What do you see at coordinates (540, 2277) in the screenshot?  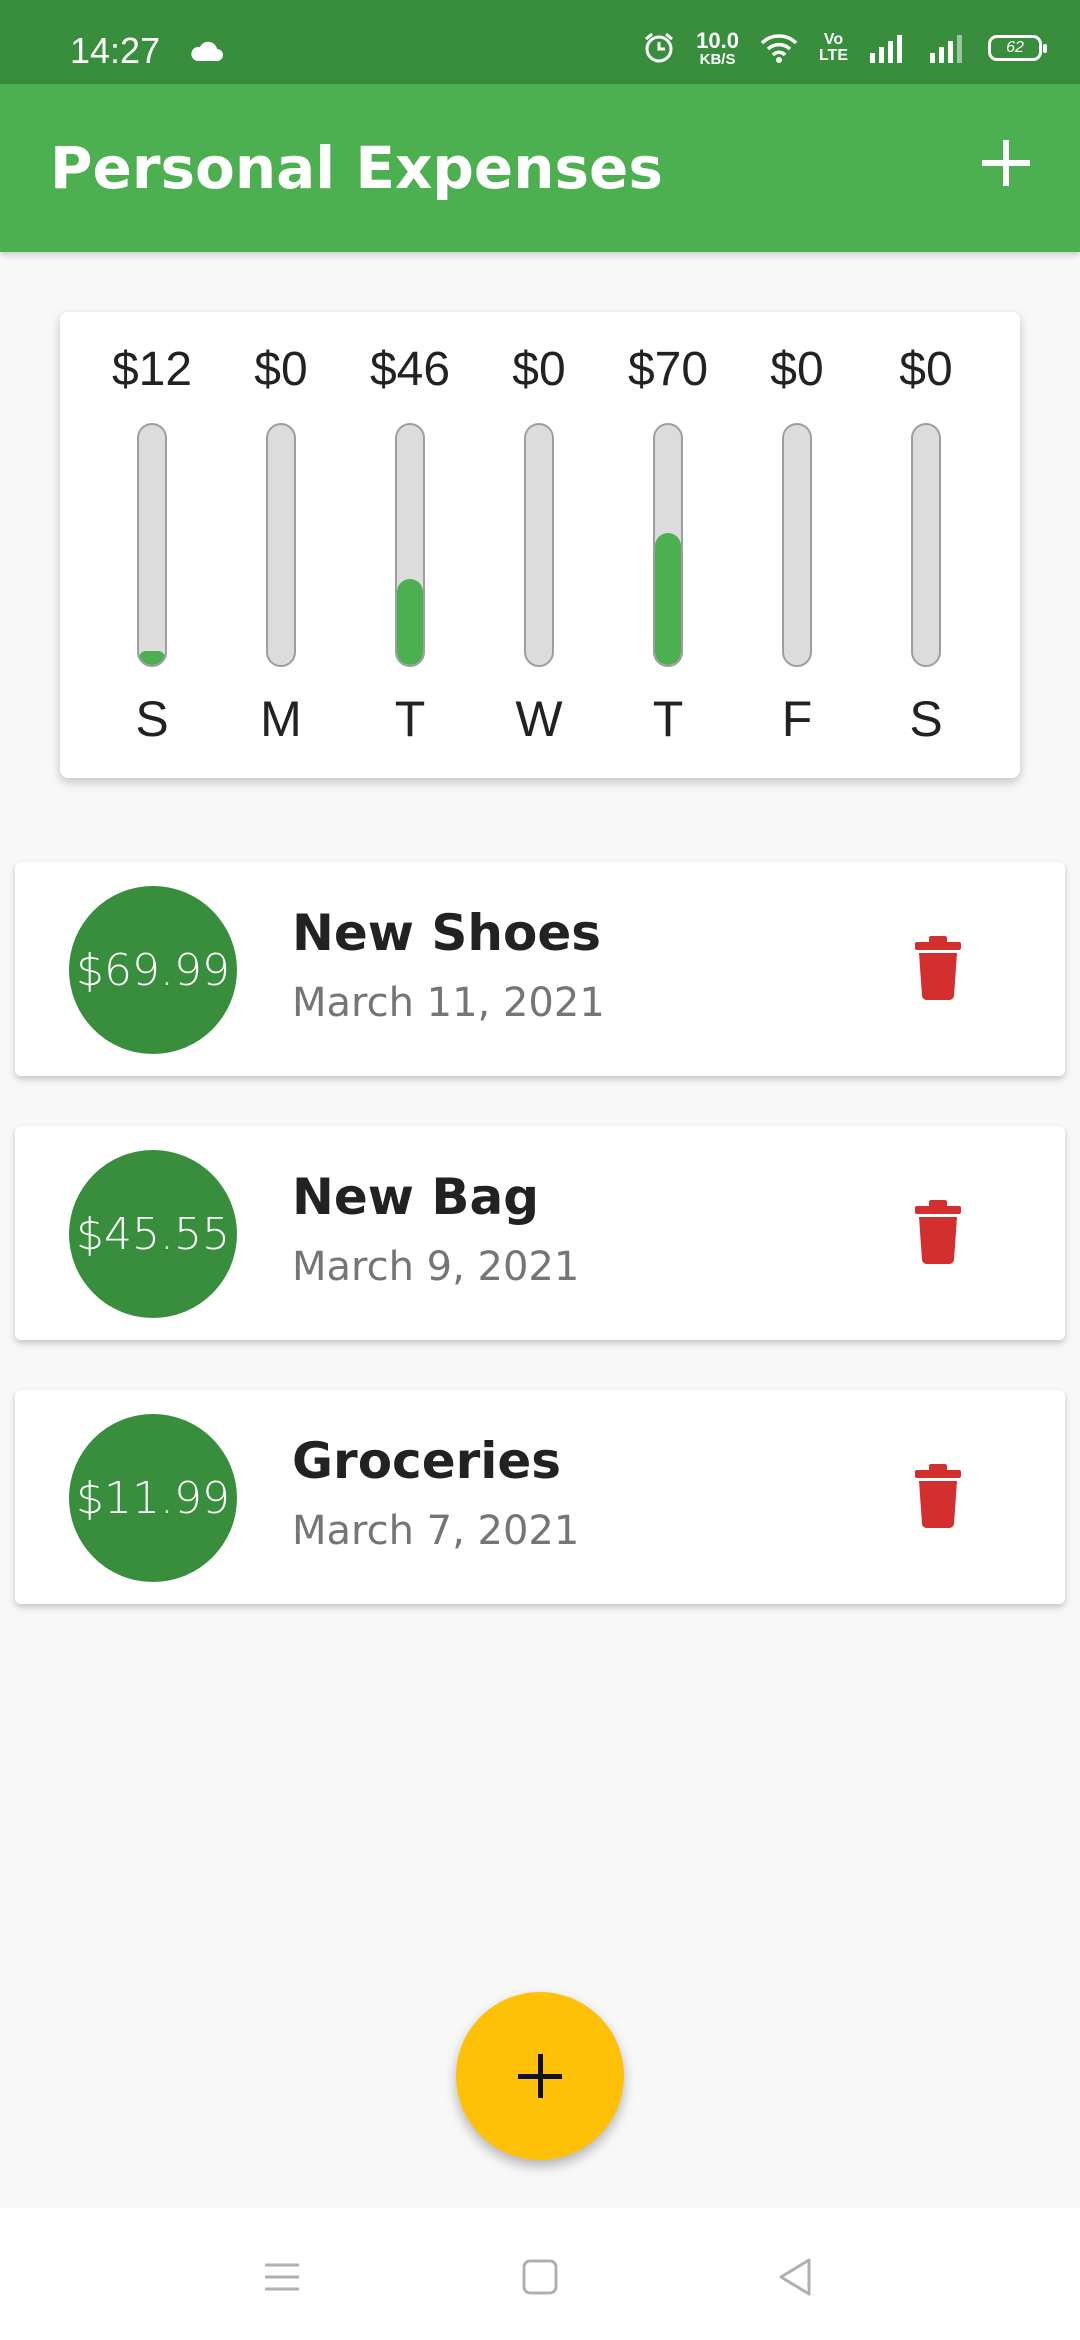 I see `home-icon` at bounding box center [540, 2277].